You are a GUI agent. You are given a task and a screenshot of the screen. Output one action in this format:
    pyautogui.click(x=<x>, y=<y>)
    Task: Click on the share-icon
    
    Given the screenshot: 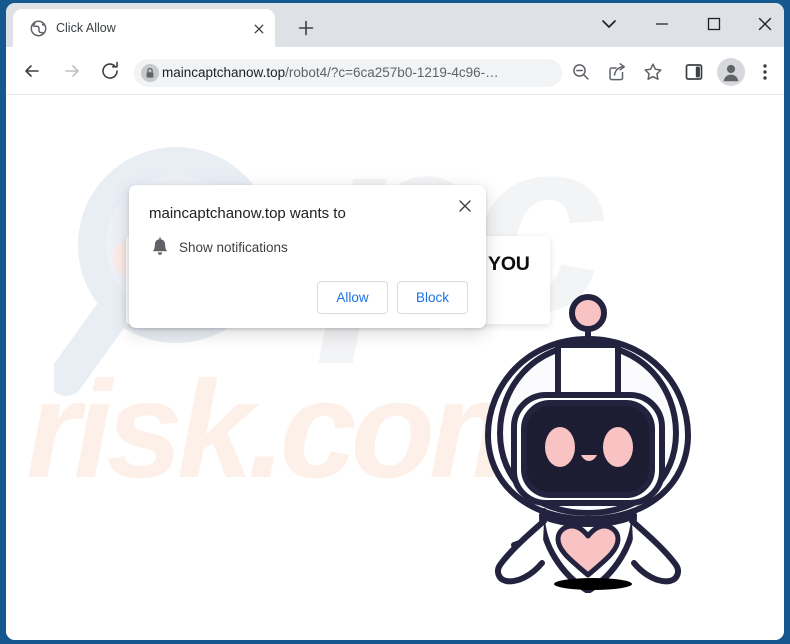 What is the action you would take?
    pyautogui.click(x=617, y=72)
    